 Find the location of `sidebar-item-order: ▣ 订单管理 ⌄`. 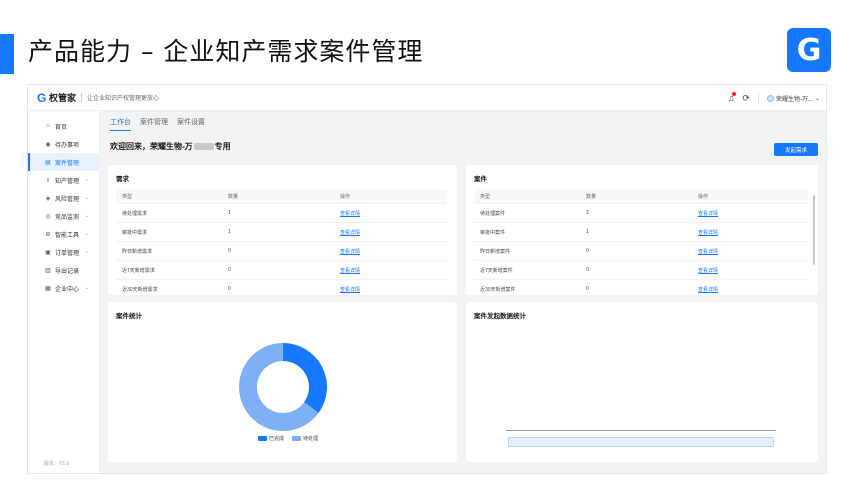

sidebar-item-order: ▣ 订单管理 ⌄ is located at coordinates (63, 252).